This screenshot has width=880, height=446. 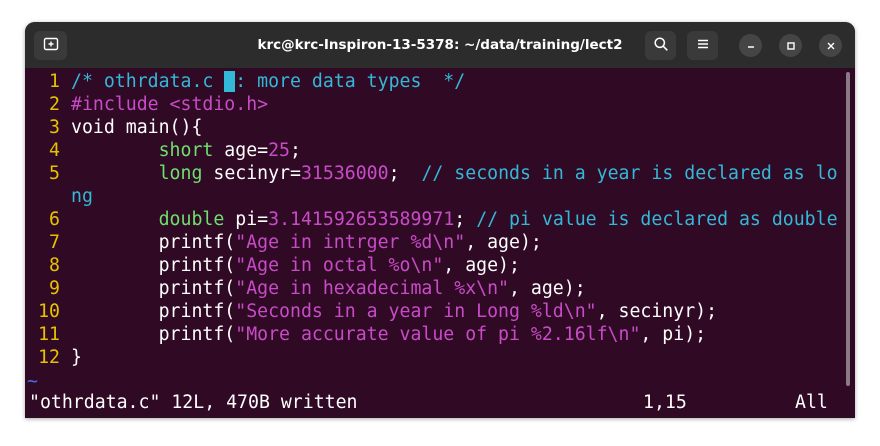 I want to click on line-code: }, so click(x=76, y=357).